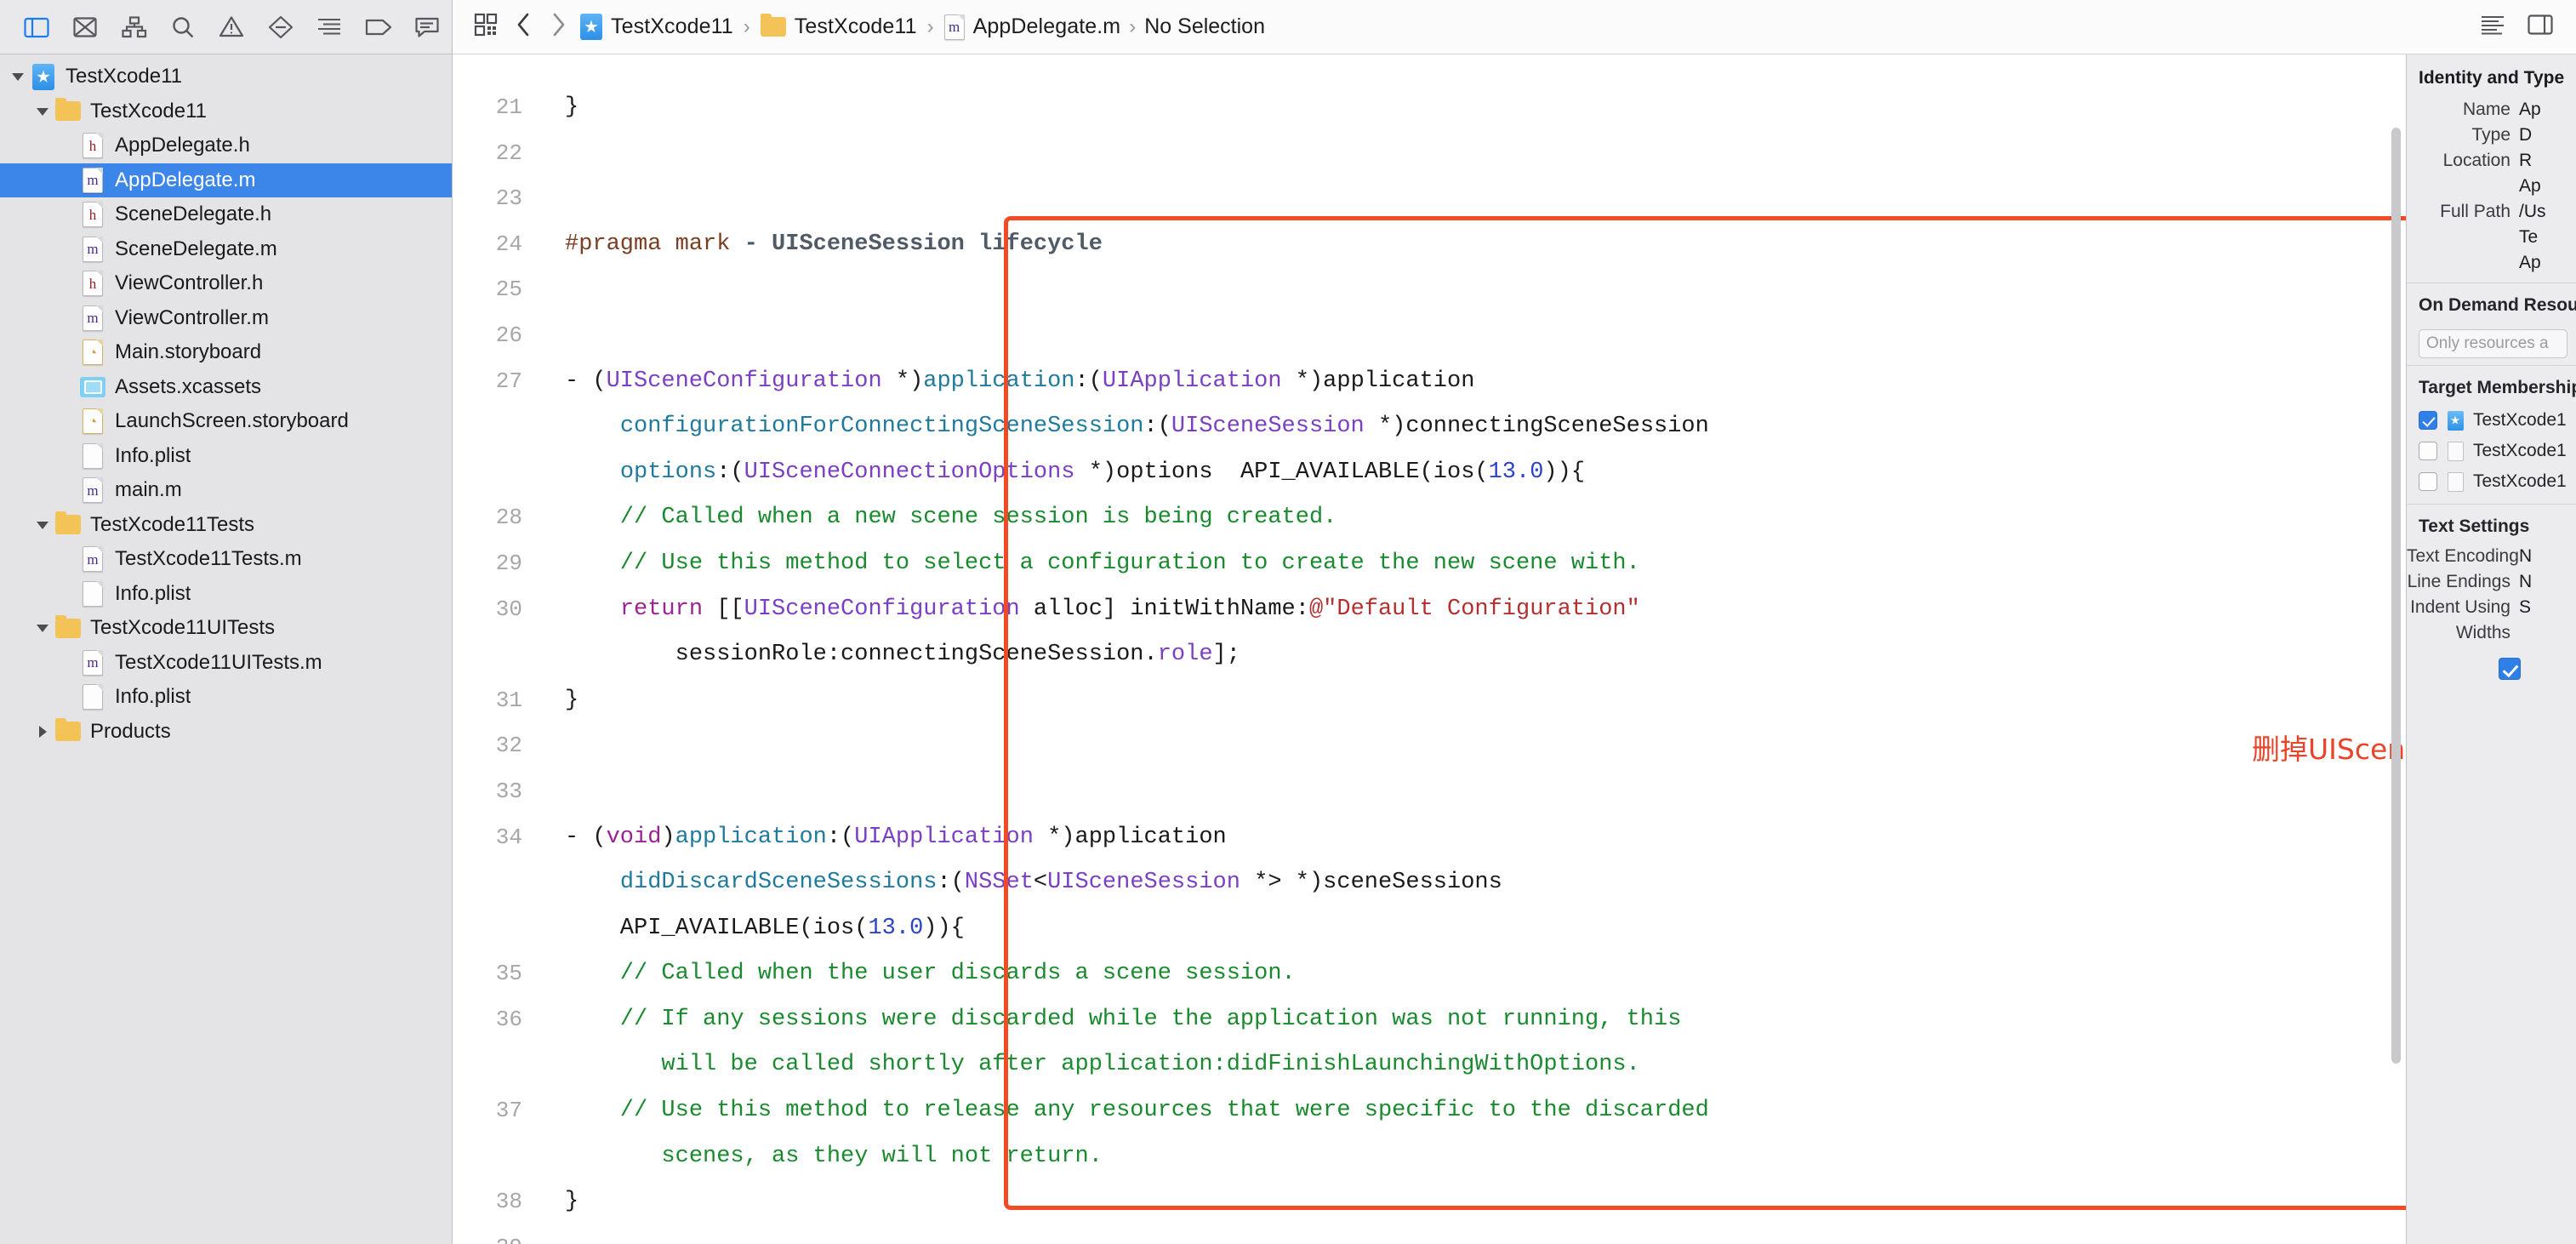  What do you see at coordinates (1486, 1157) in the screenshot?
I see `code-line: scenes, as they will not return.` at bounding box center [1486, 1157].